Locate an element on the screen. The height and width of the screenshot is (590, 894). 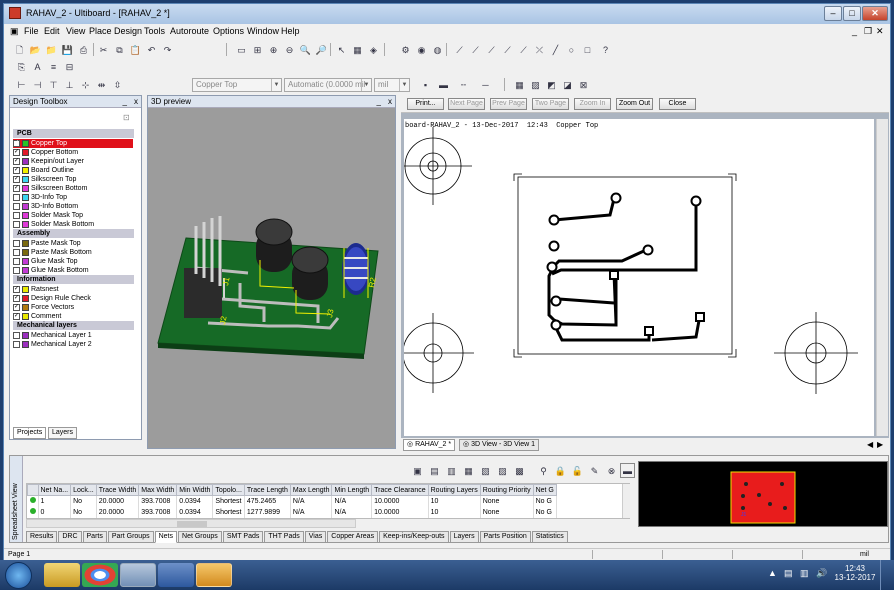
filter-icon: ⊗ is located at coordinates (611, 470).